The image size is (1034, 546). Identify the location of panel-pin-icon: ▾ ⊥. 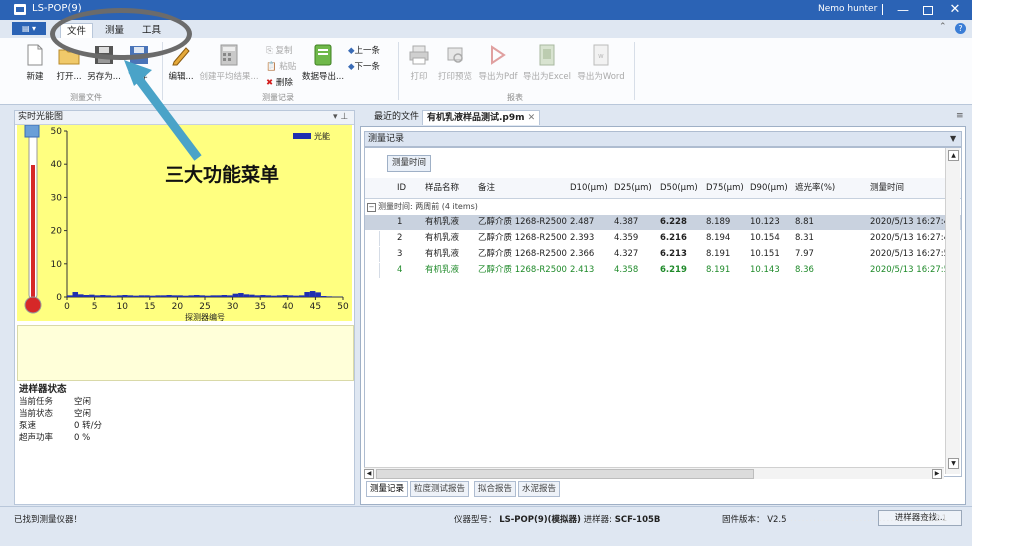
(340, 117).